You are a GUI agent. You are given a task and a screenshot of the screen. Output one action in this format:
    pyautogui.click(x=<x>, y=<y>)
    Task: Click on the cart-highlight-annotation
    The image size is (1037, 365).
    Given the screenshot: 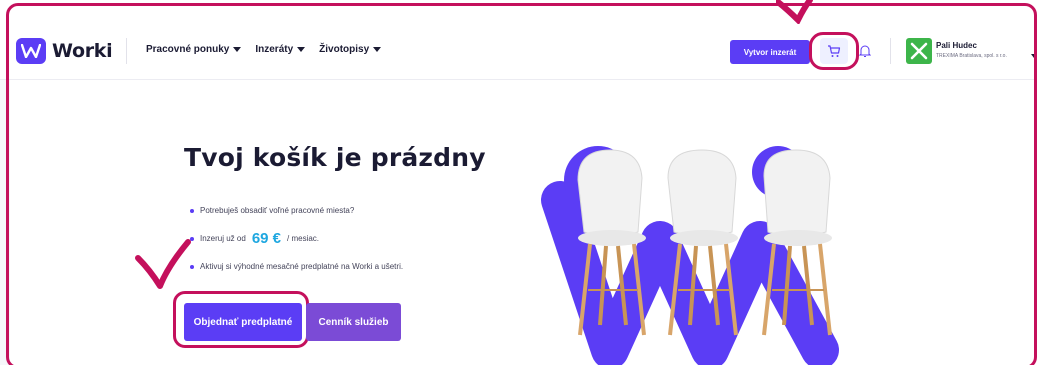 What is the action you would take?
    pyautogui.click(x=834, y=51)
    